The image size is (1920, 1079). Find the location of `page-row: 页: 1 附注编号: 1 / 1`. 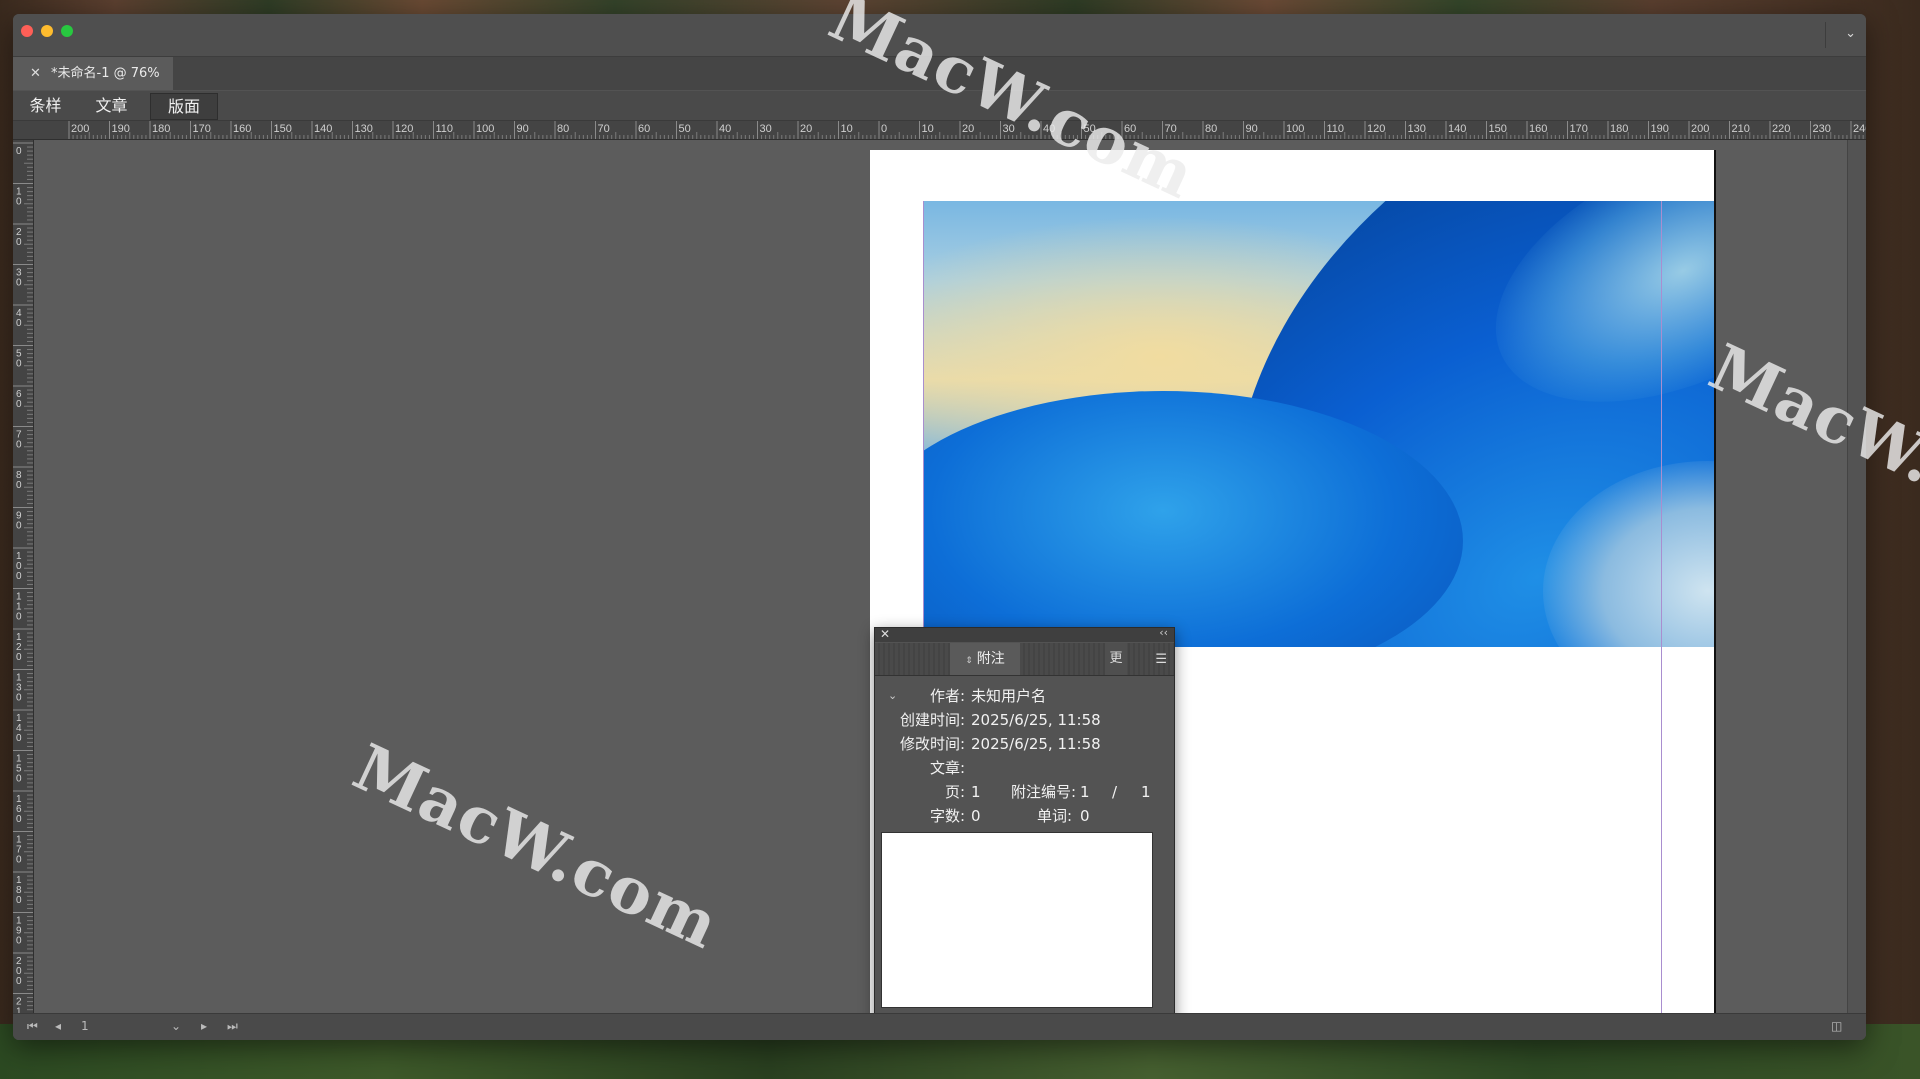

page-row: 页: 1 附注编号: 1 / 1 is located at coordinates (1024, 792).